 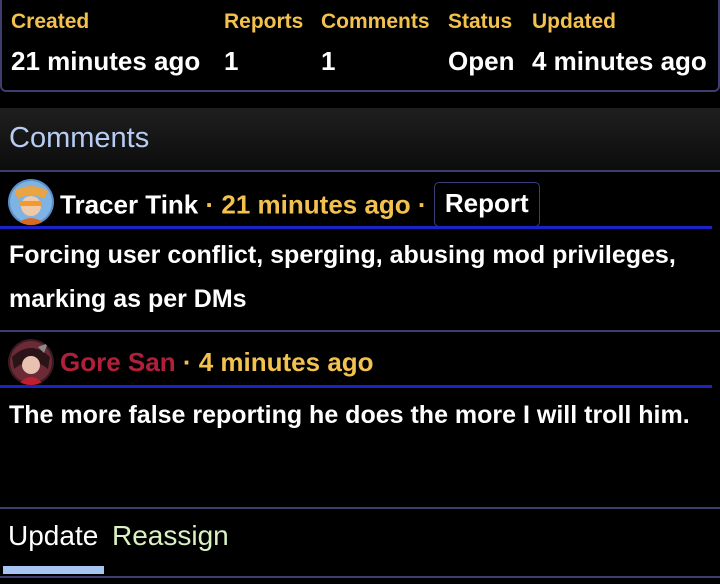 What do you see at coordinates (481, 61) in the screenshot?
I see `status-value: Open` at bounding box center [481, 61].